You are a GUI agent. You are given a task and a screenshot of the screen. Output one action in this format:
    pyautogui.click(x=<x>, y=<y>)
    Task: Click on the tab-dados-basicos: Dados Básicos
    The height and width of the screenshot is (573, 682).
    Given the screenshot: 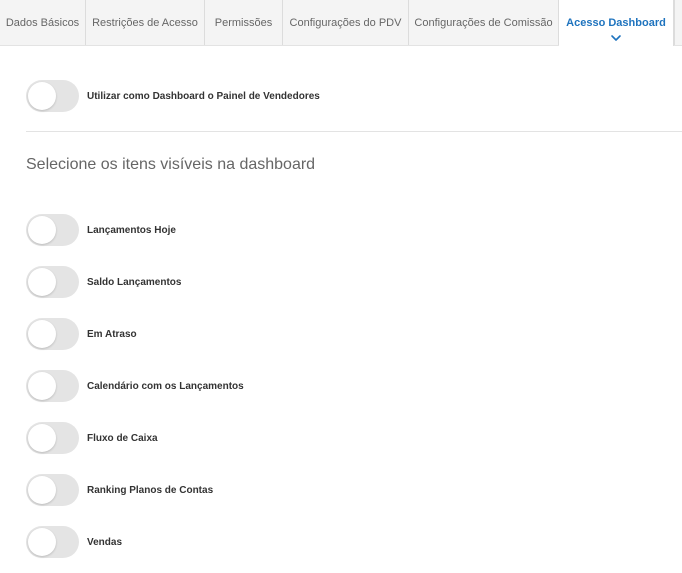 What is the action you would take?
    pyautogui.click(x=43, y=22)
    